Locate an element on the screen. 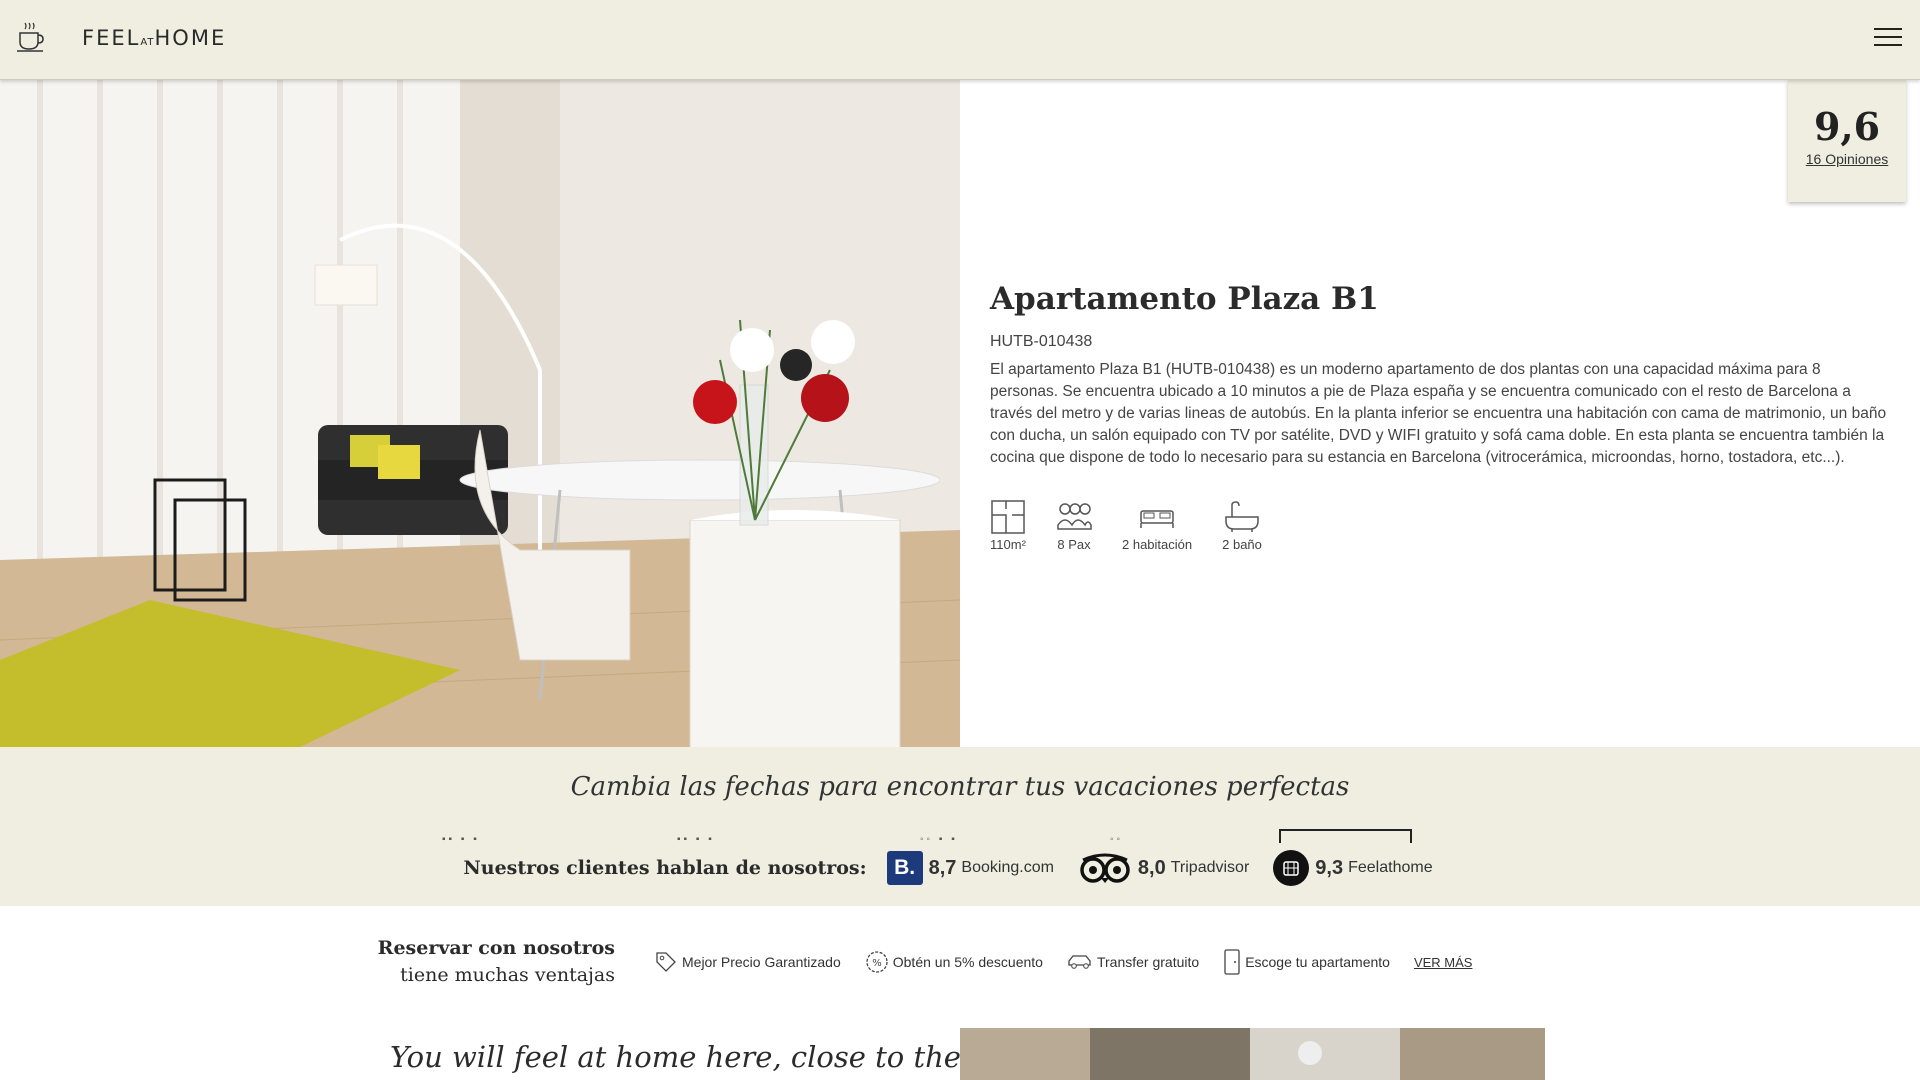  advantage-label: Obtén un 5% descuento is located at coordinates (967, 962).